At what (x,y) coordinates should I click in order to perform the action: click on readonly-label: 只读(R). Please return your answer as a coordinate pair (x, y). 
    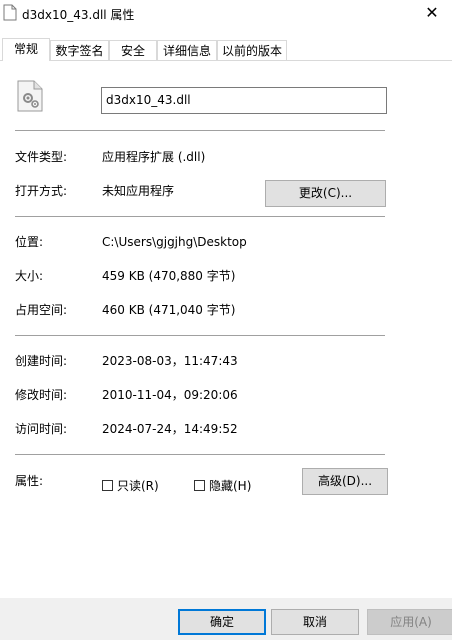
    Looking at the image, I should click on (138, 486).